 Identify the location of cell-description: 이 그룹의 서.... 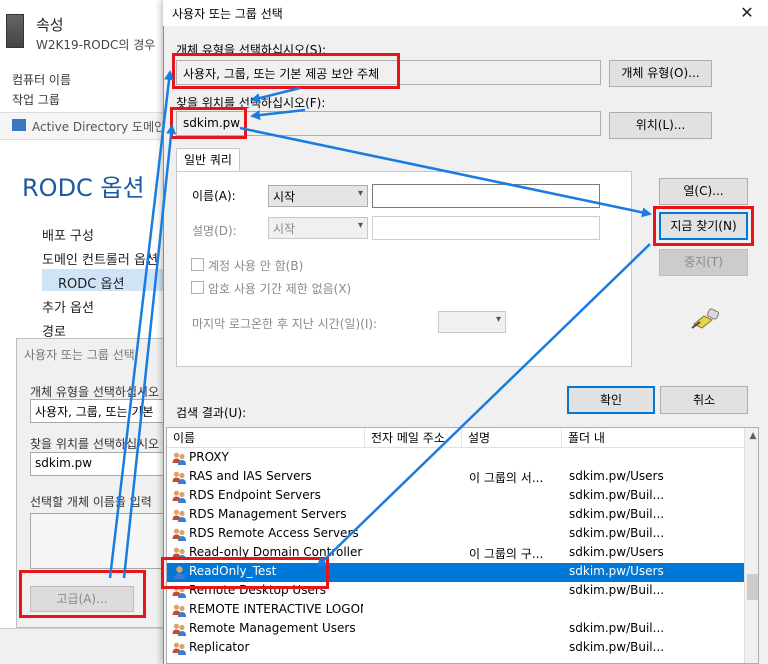
(506, 478).